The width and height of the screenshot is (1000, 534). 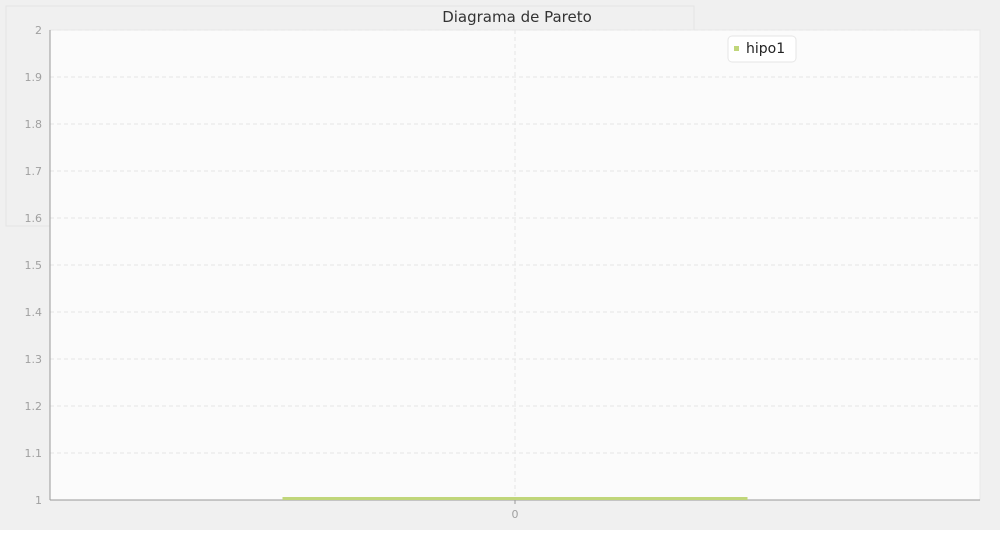 I want to click on y-tick-label: 2, so click(x=38, y=30).